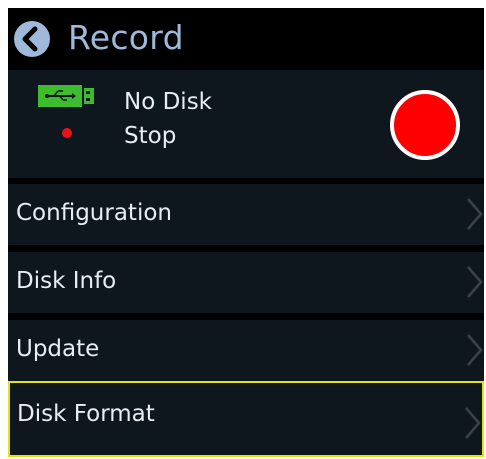 The height and width of the screenshot is (459, 486). I want to click on menu-item-update: Update, so click(246, 350).